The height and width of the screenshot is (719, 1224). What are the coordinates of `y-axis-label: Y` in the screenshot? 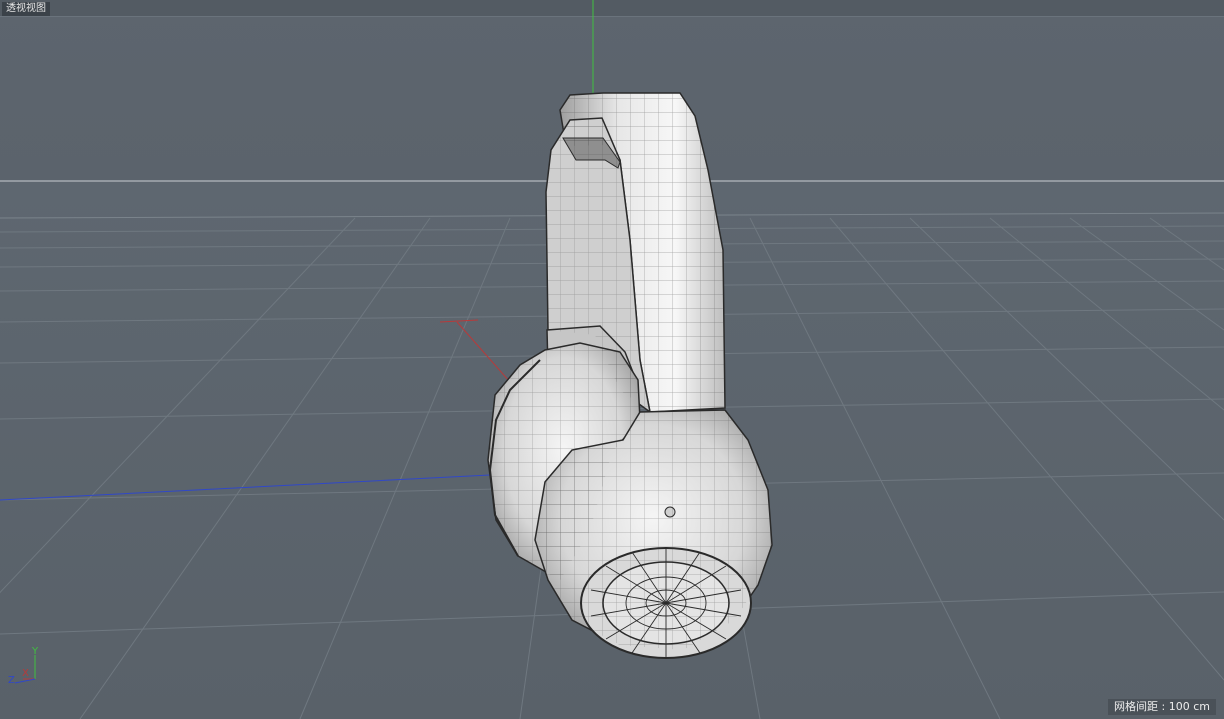 It's located at (35, 651).